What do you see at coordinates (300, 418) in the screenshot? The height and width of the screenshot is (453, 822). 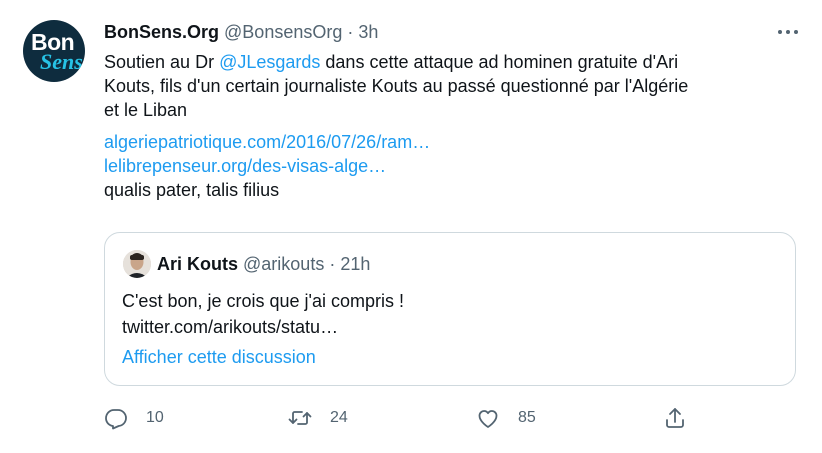 I see `retweet-icon` at bounding box center [300, 418].